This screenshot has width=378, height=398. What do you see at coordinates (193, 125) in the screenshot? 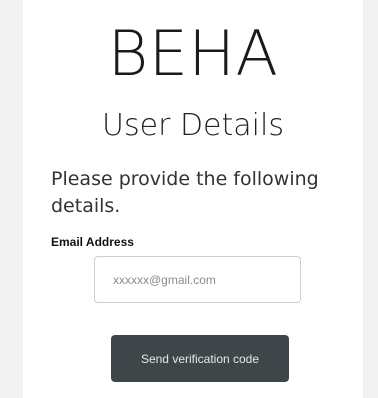
I see `page-title: User Details` at bounding box center [193, 125].